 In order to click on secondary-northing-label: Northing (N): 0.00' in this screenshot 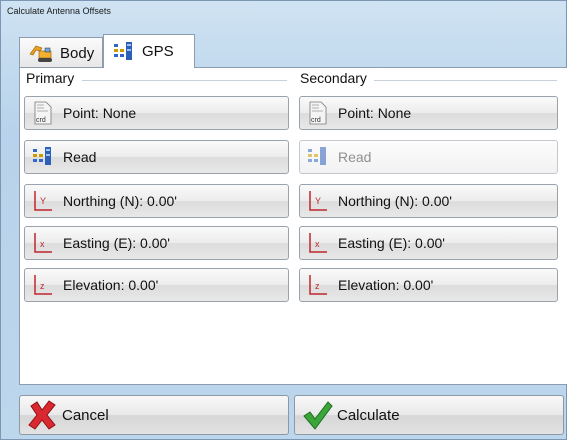, I will do `click(395, 201)`.